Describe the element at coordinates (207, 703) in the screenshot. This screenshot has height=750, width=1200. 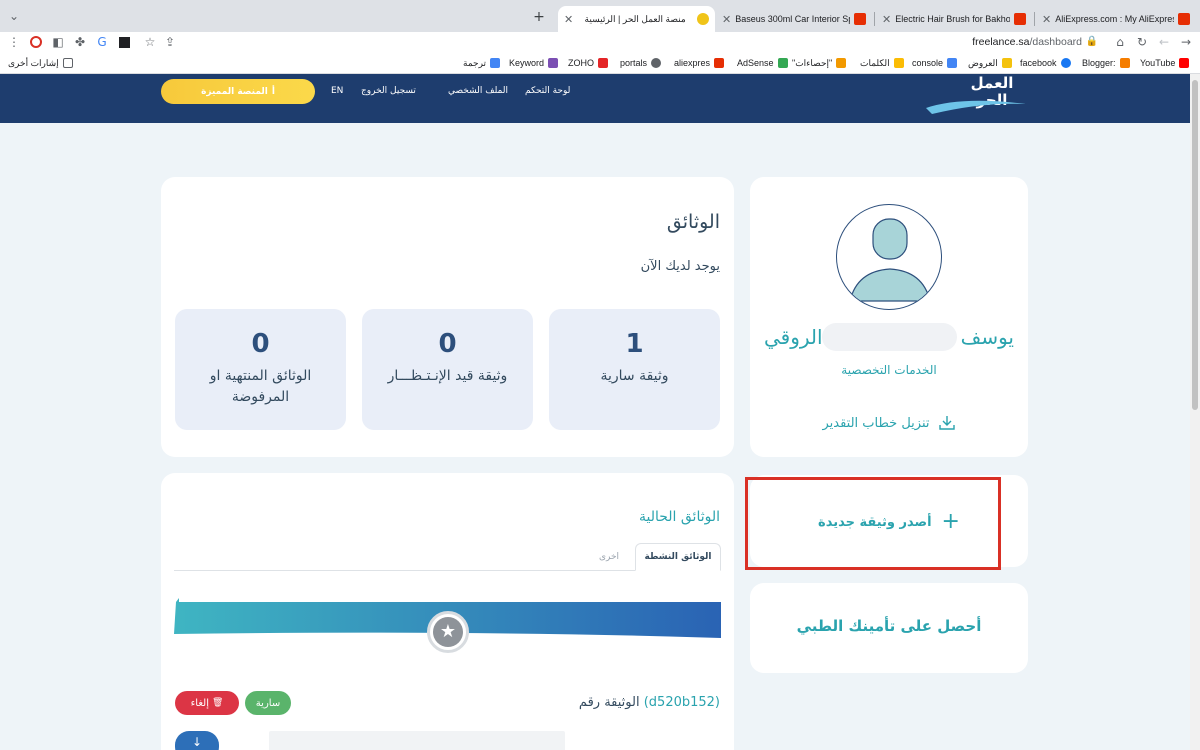
I see `cancel-document-button: إلغاء 🗑` at that location.